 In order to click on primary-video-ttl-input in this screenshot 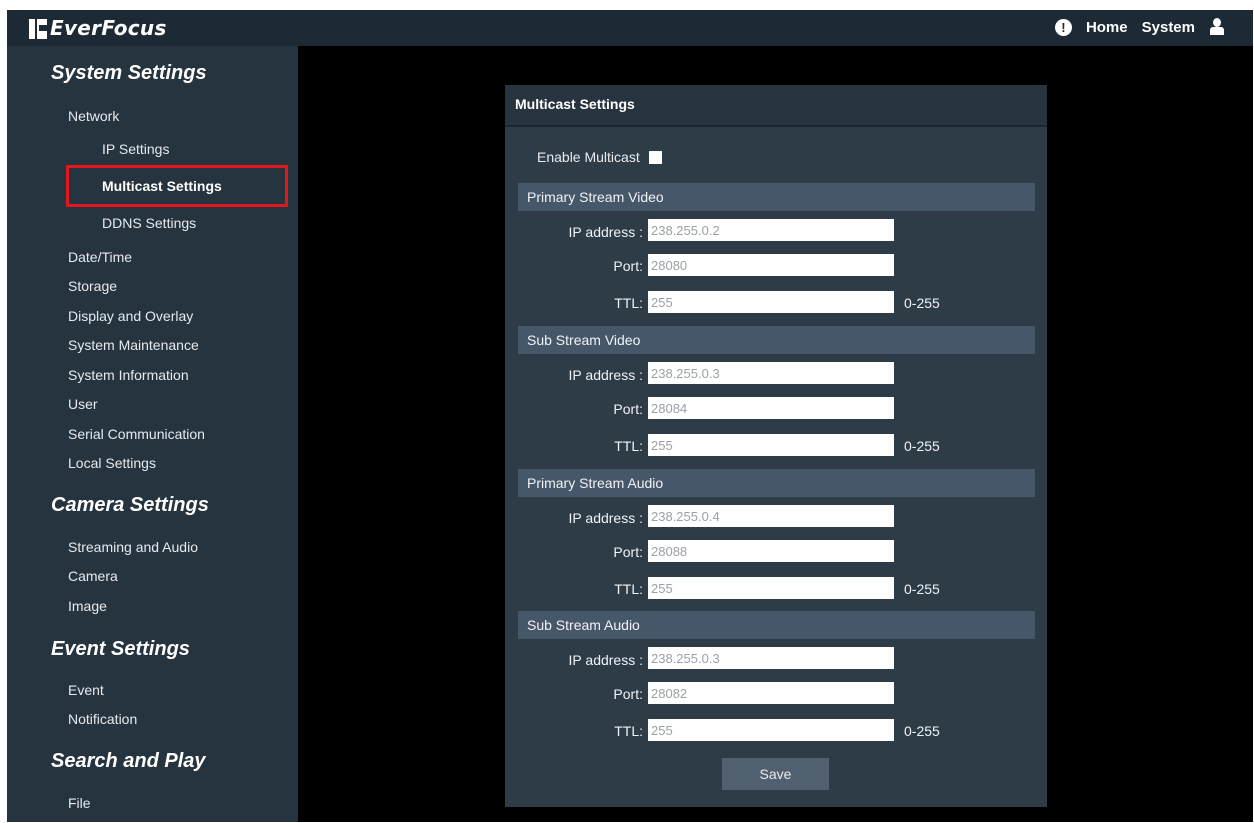, I will do `click(771, 302)`.